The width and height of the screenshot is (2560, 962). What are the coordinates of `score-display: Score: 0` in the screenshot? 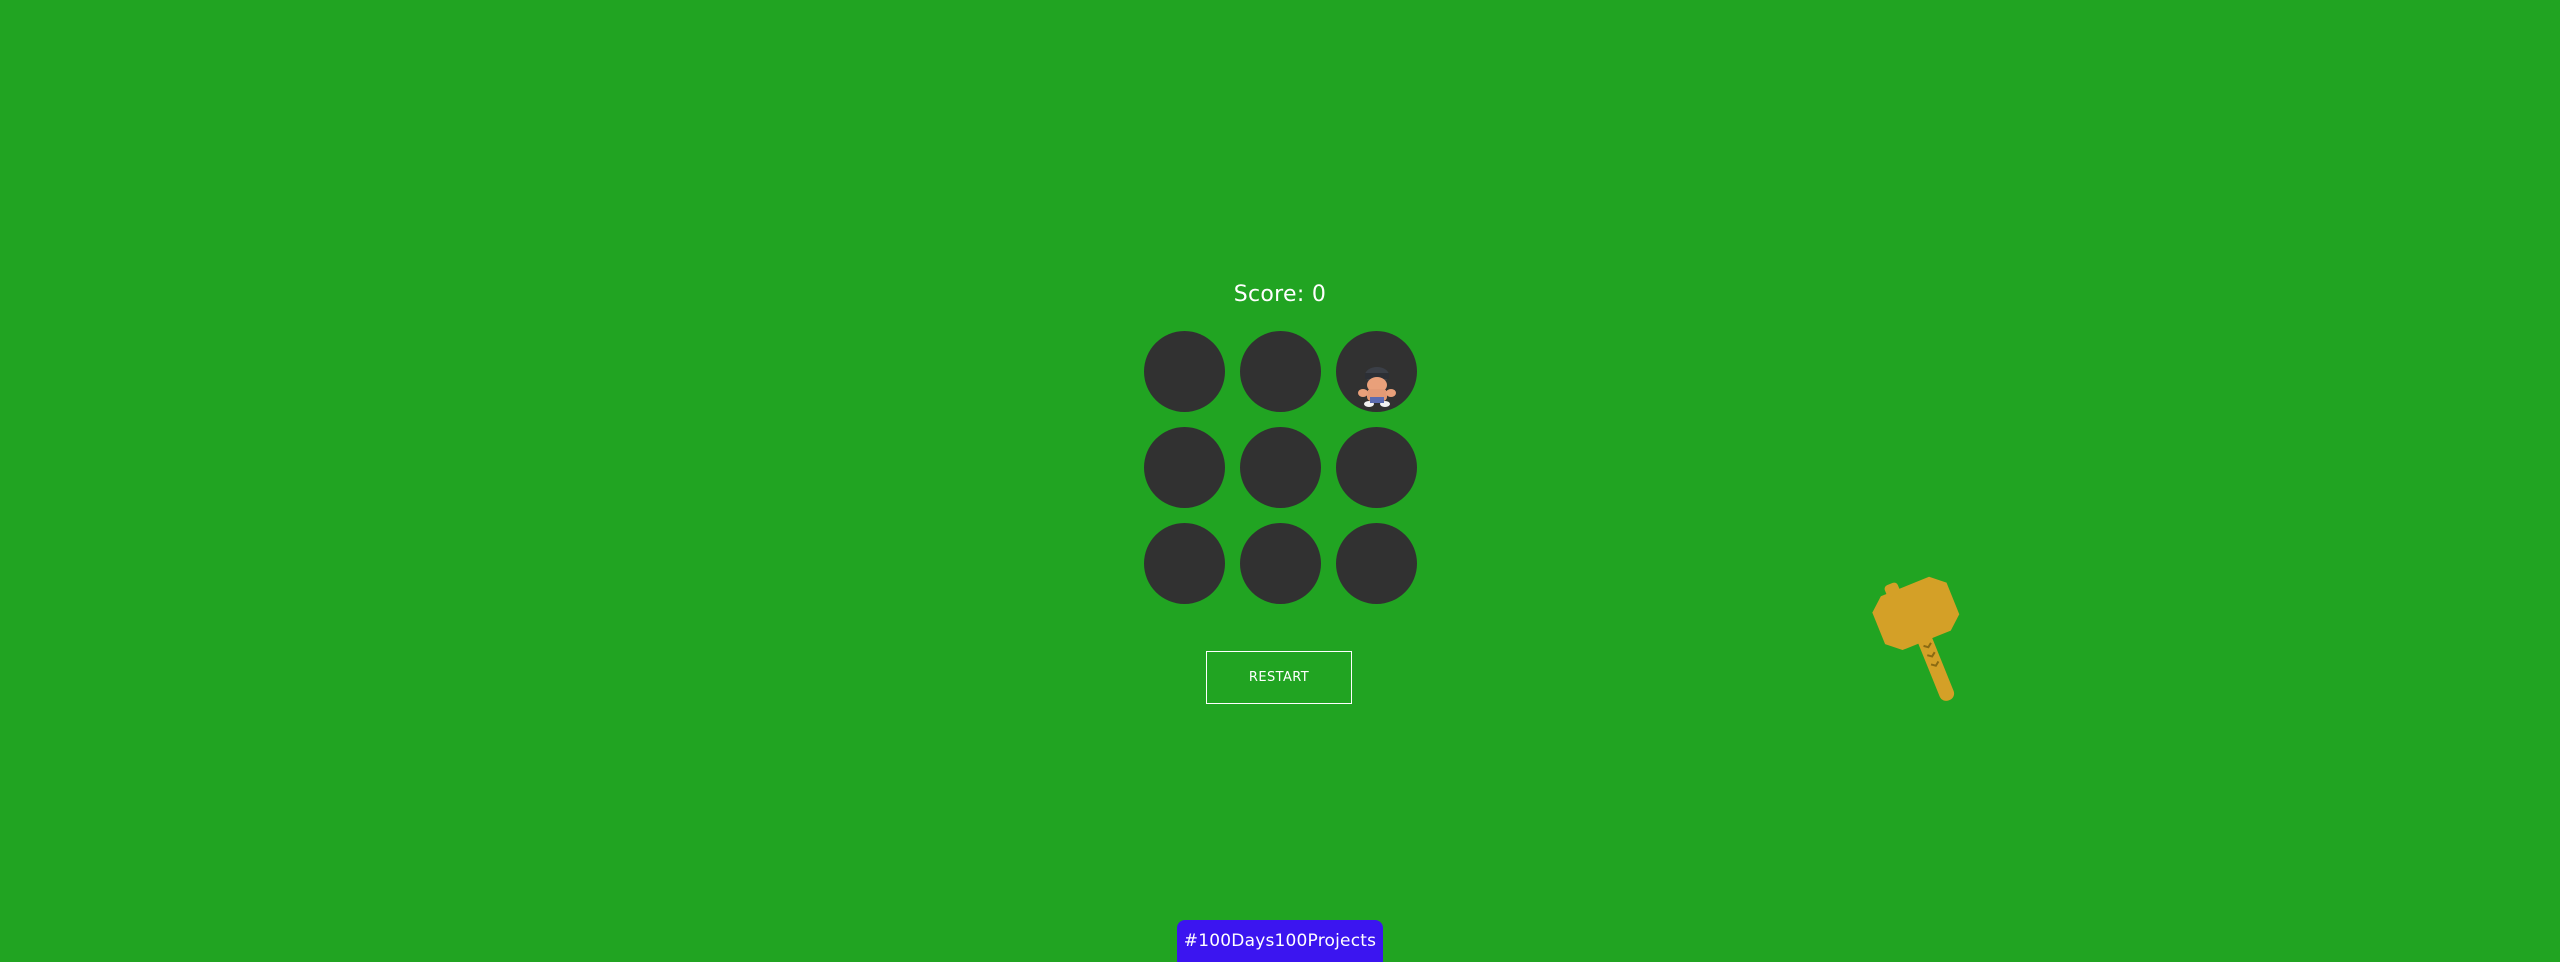 It's located at (1280, 295).